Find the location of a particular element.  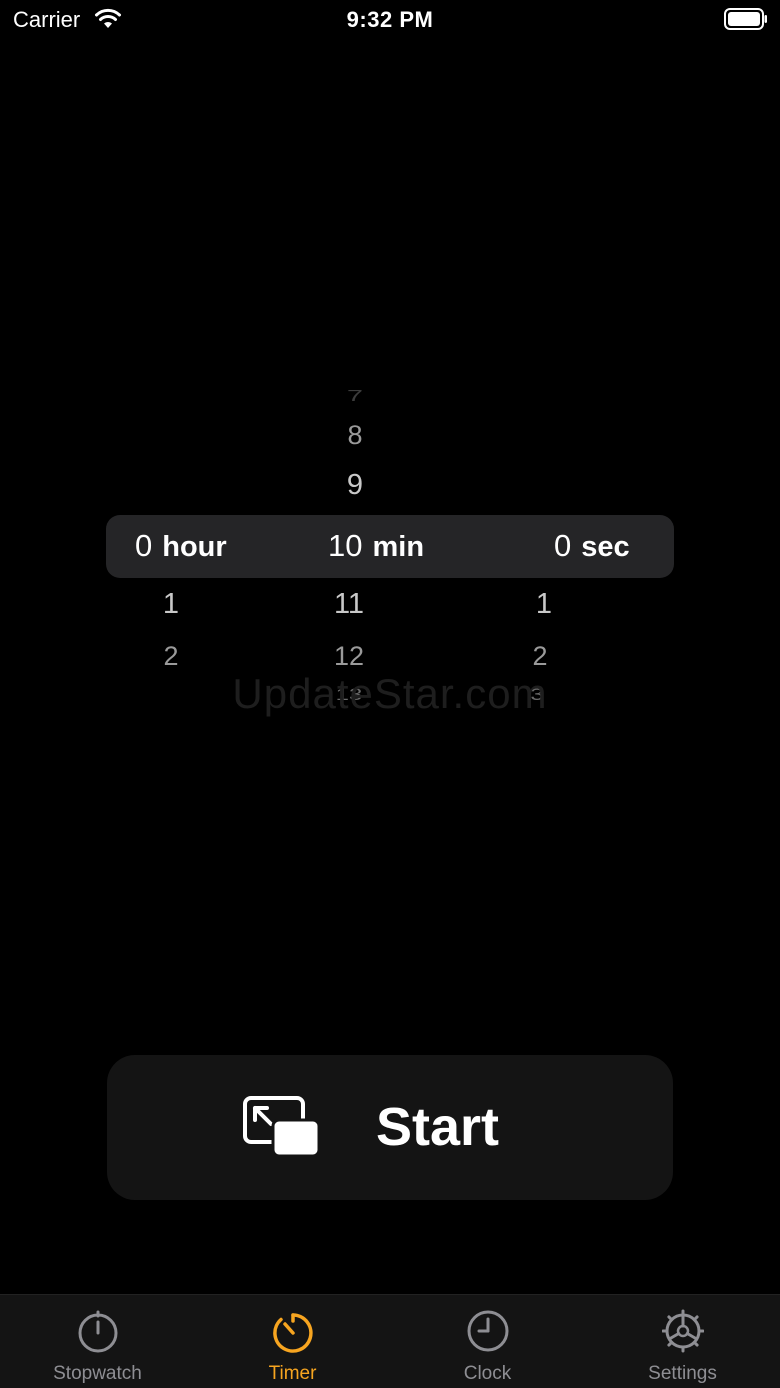

sec-wheel-value: 2 is located at coordinates (540, 656).